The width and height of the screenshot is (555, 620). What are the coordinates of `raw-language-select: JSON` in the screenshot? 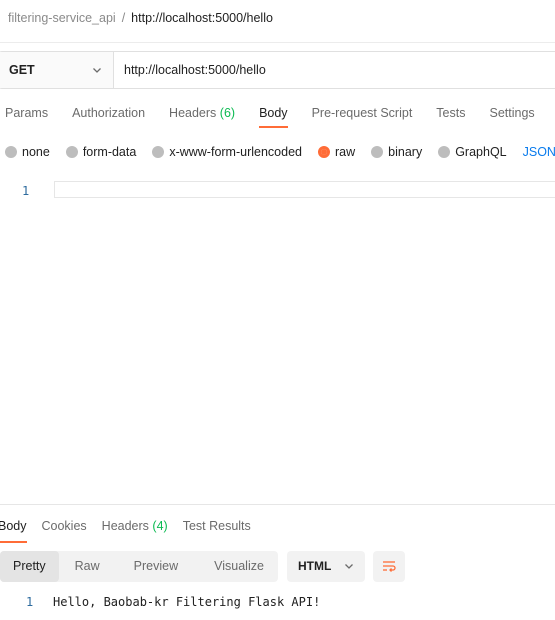 It's located at (539, 152).